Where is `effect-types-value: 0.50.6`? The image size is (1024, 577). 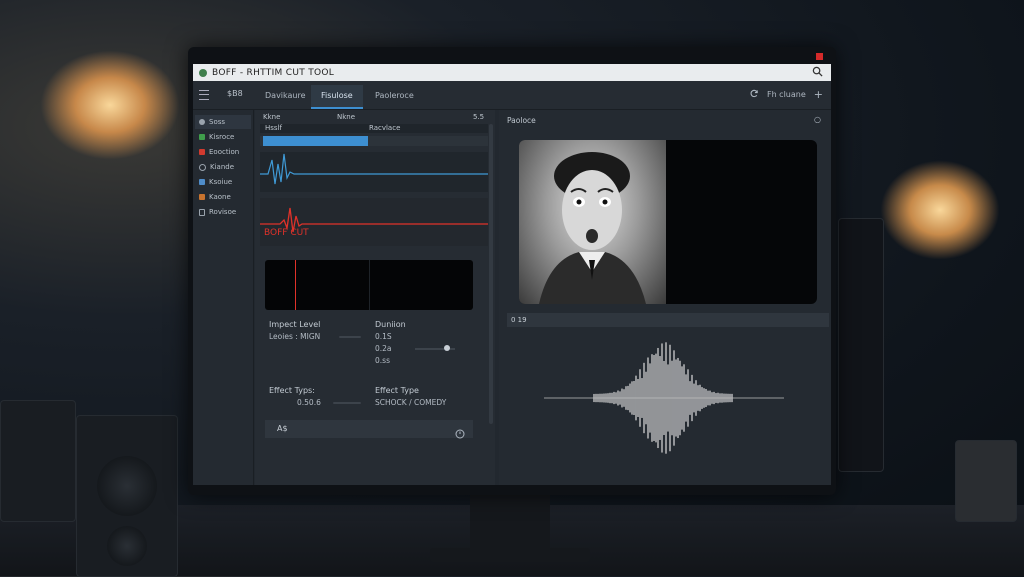 effect-types-value: 0.50.6 is located at coordinates (309, 402).